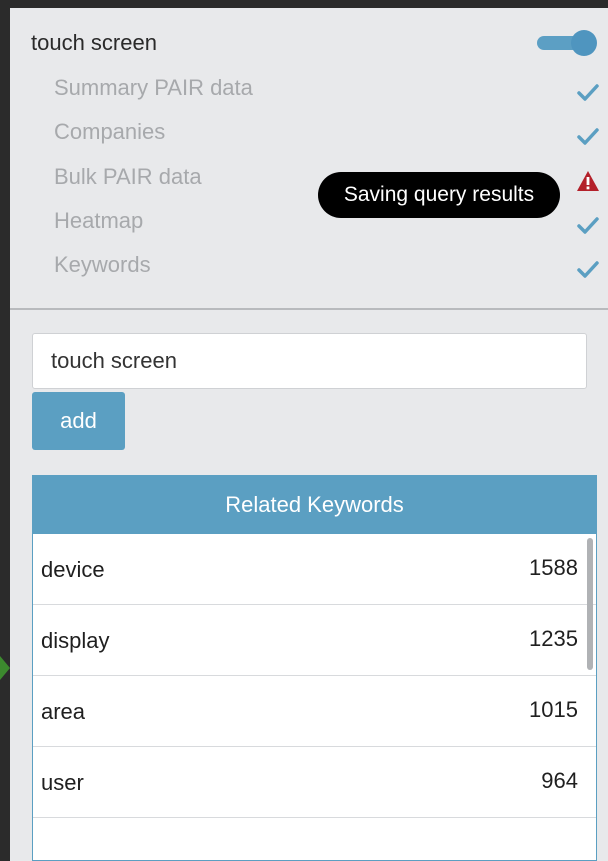 This screenshot has width=608, height=861. What do you see at coordinates (153, 87) in the screenshot?
I see `status-label: Summary PAIR data` at bounding box center [153, 87].